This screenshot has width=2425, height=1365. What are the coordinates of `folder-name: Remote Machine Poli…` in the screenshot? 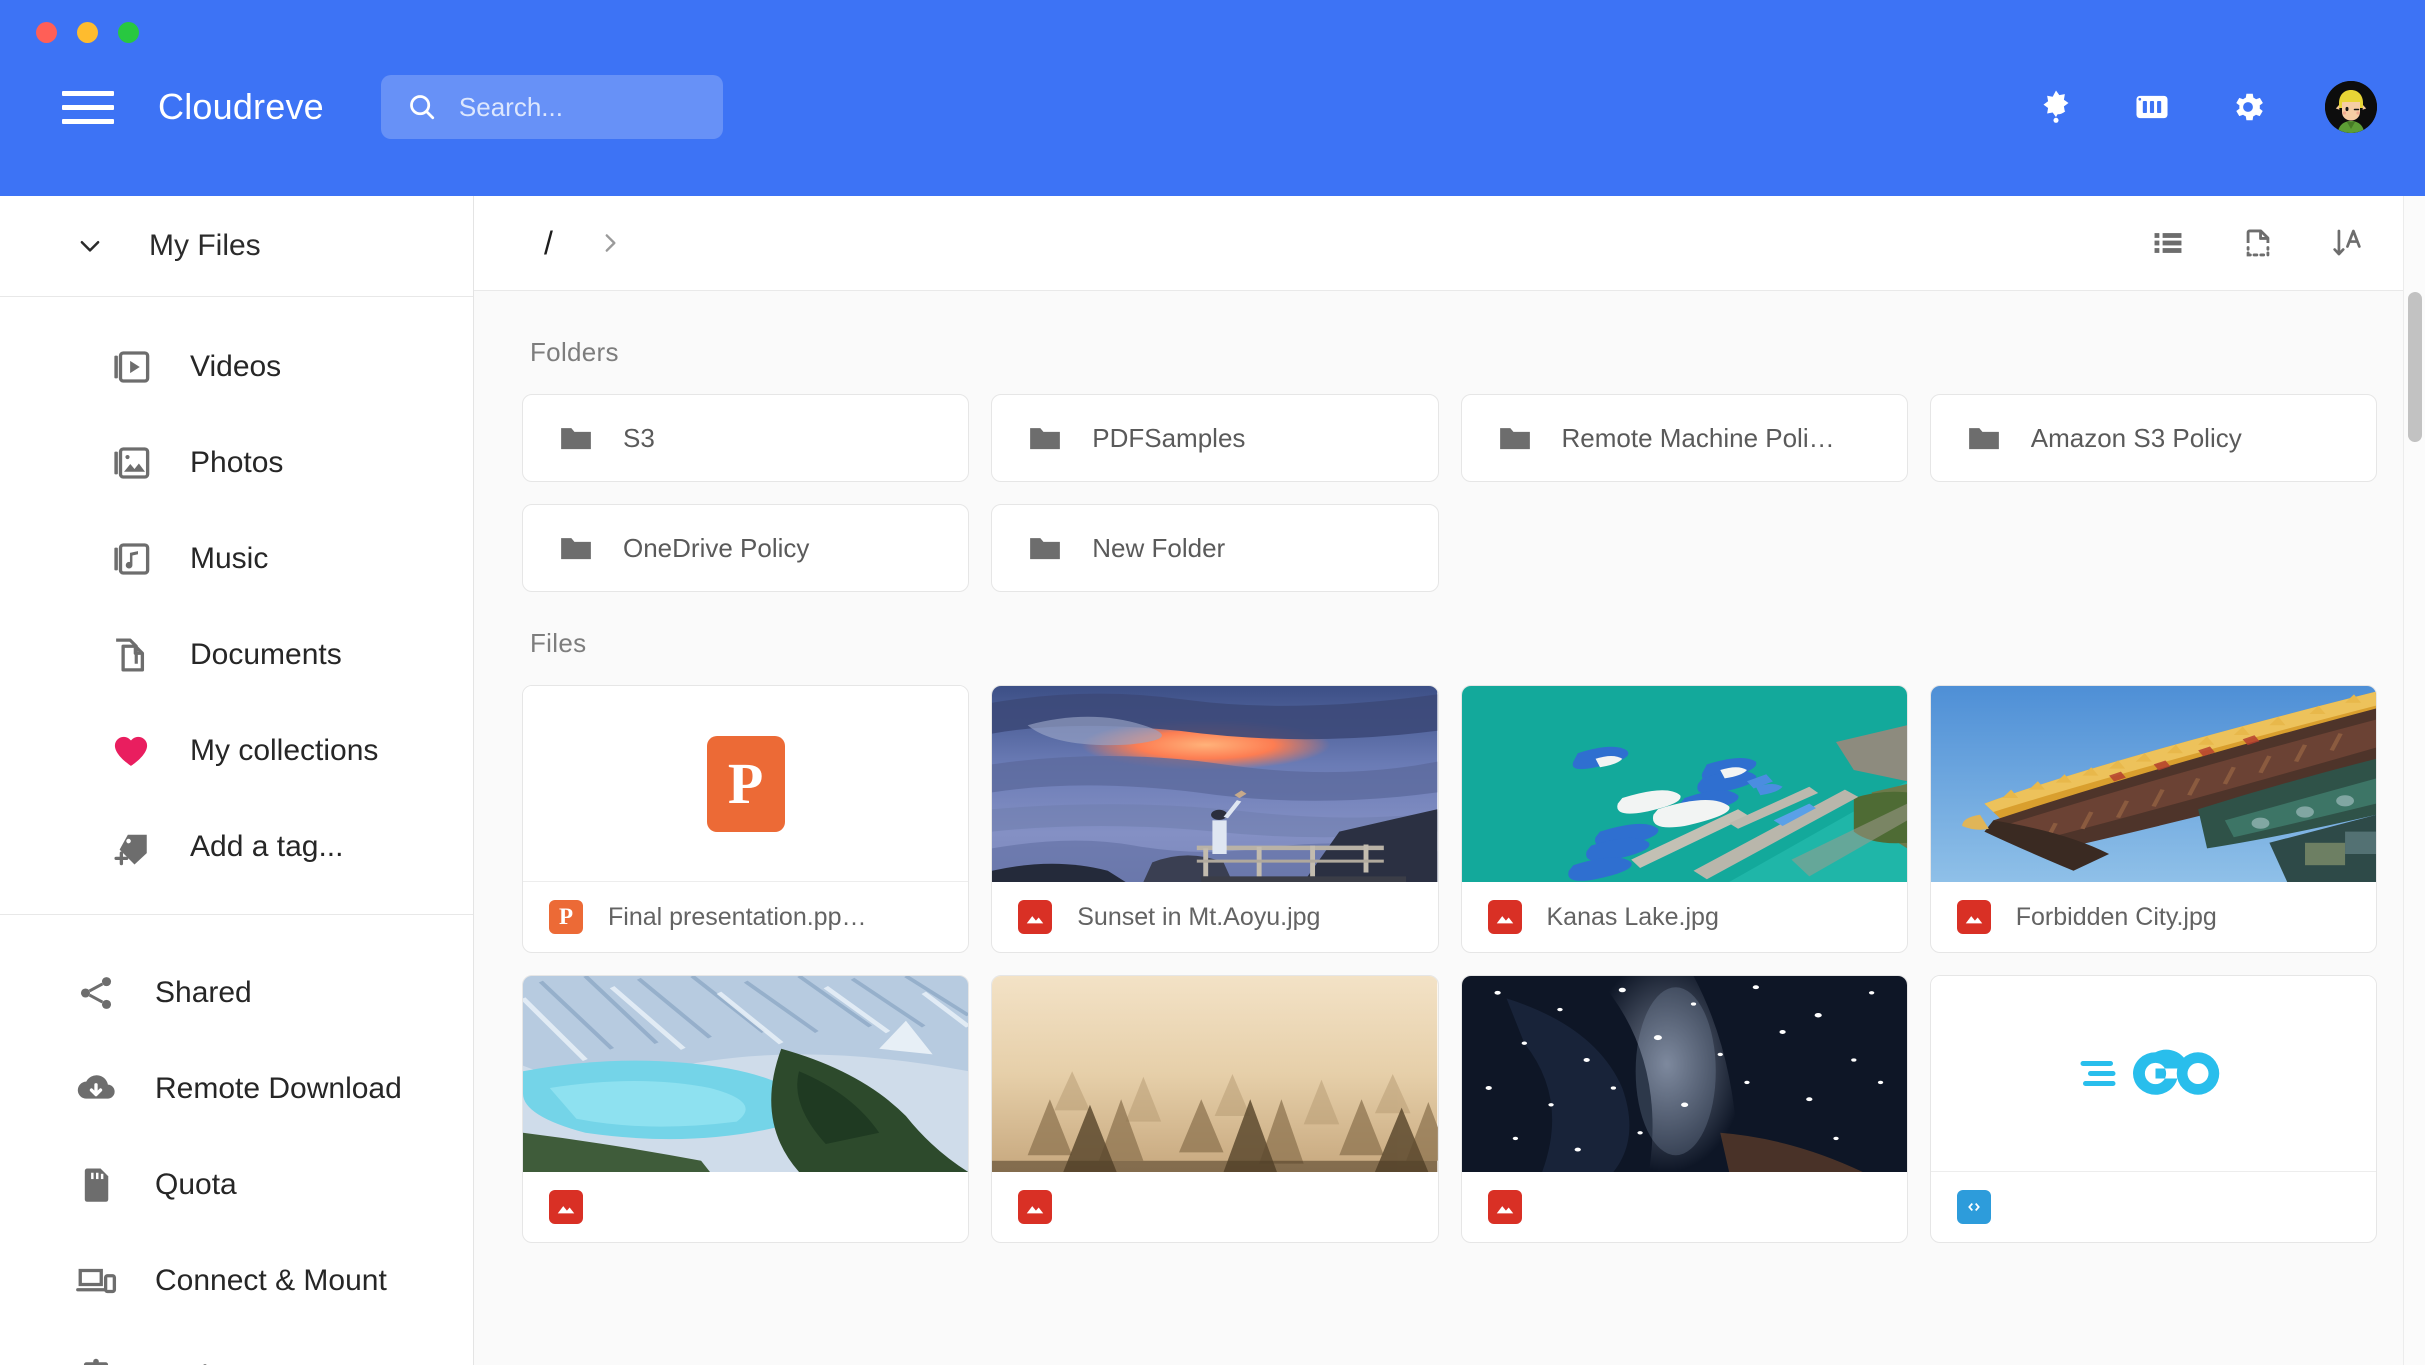 It's located at (1698, 437).